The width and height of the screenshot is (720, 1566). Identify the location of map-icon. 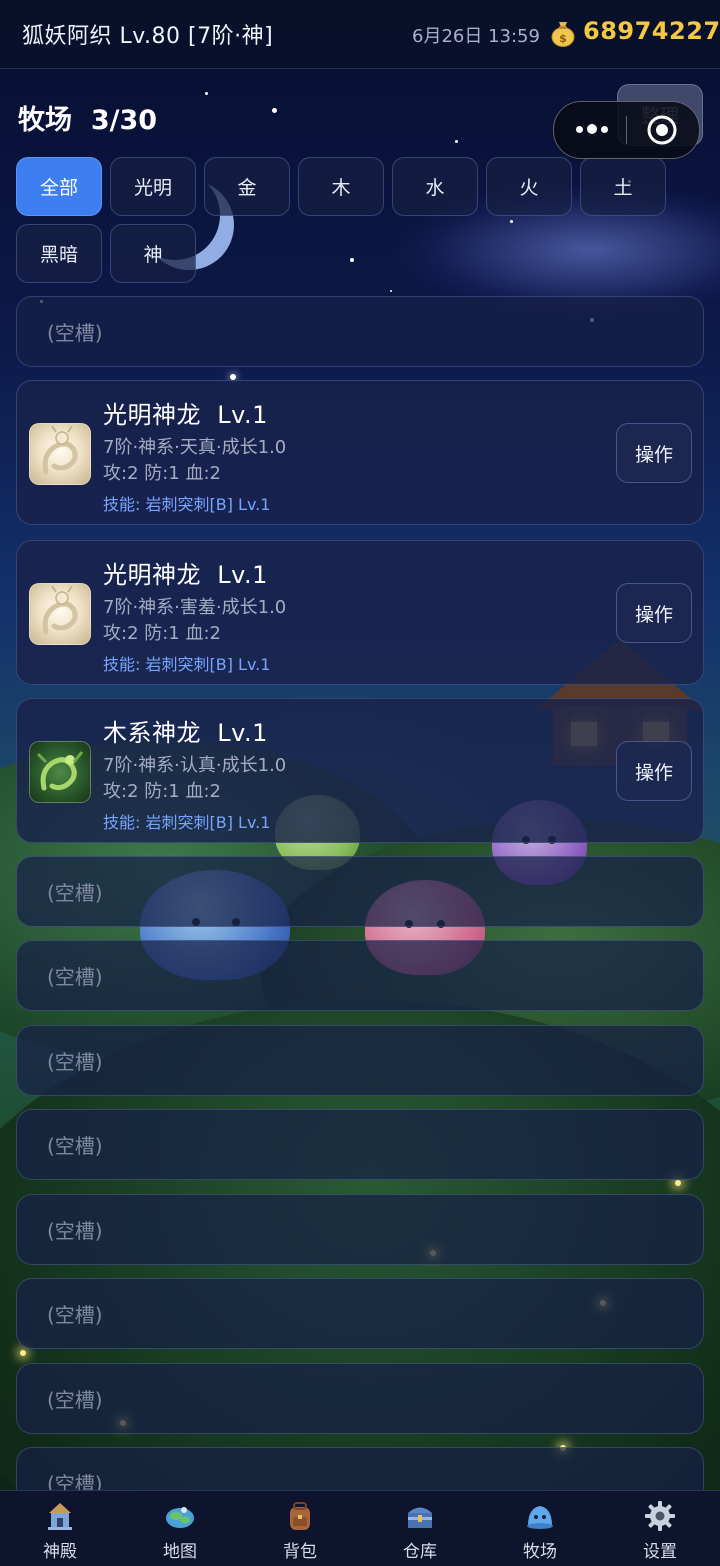
(180, 1516).